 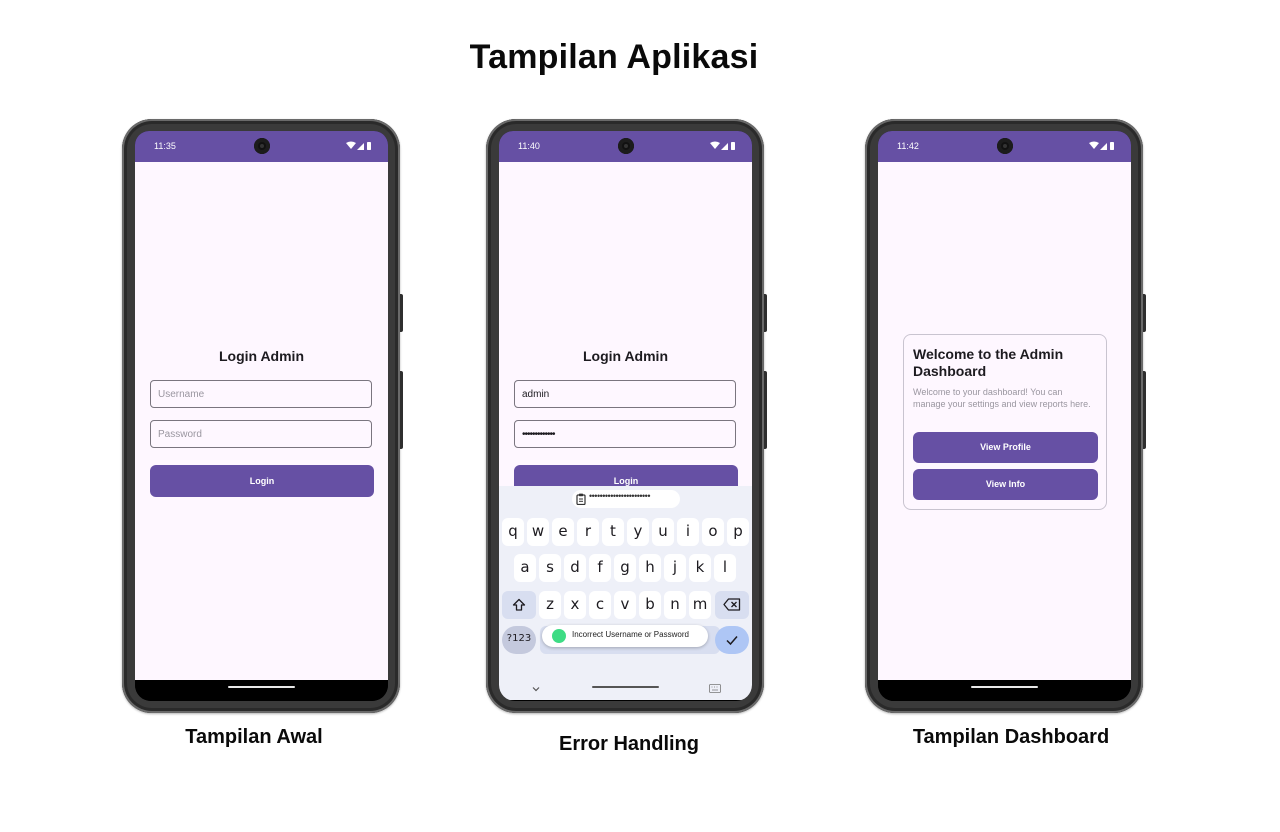 What do you see at coordinates (650, 568) in the screenshot?
I see `key-h: h` at bounding box center [650, 568].